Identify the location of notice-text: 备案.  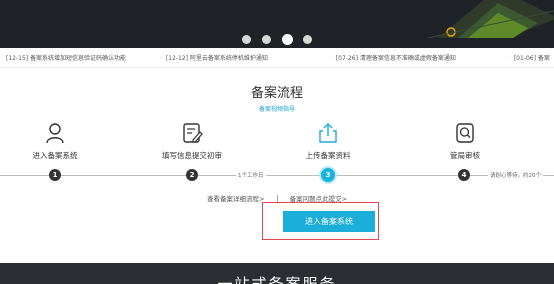
(543, 58).